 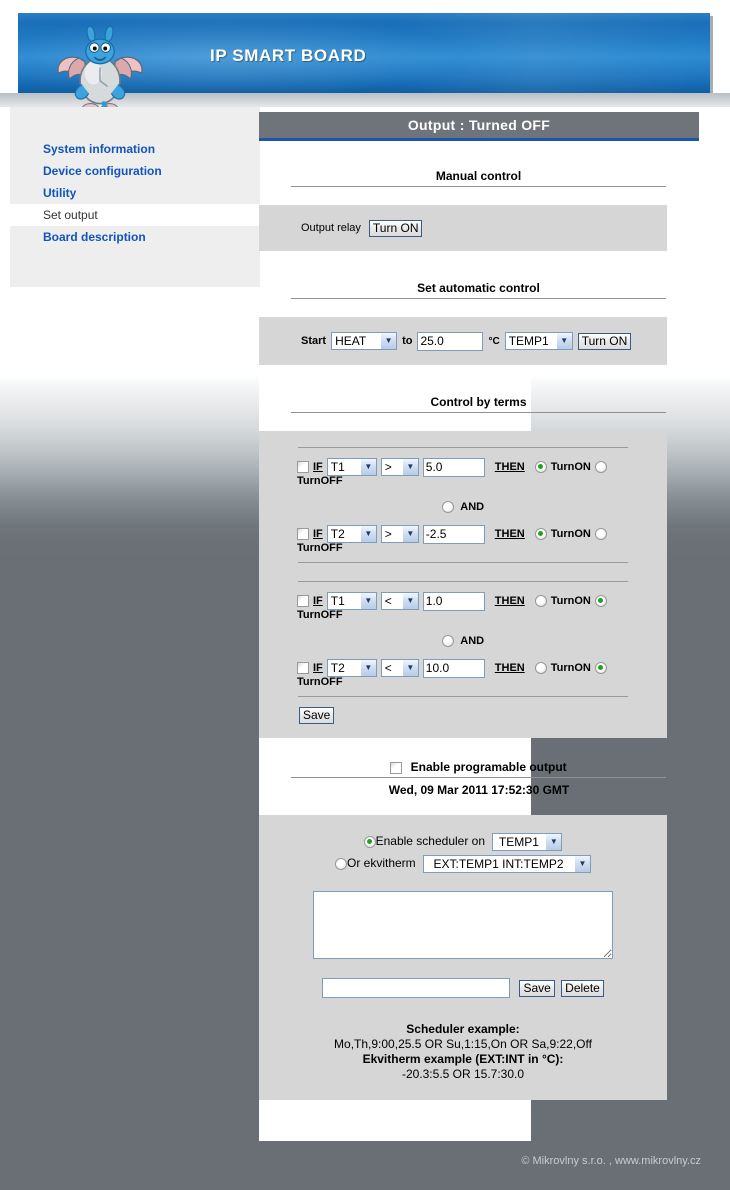 What do you see at coordinates (498, 863) in the screenshot?
I see `ekvitherm-value: EXT:TEMP1 INT:TEMP2` at bounding box center [498, 863].